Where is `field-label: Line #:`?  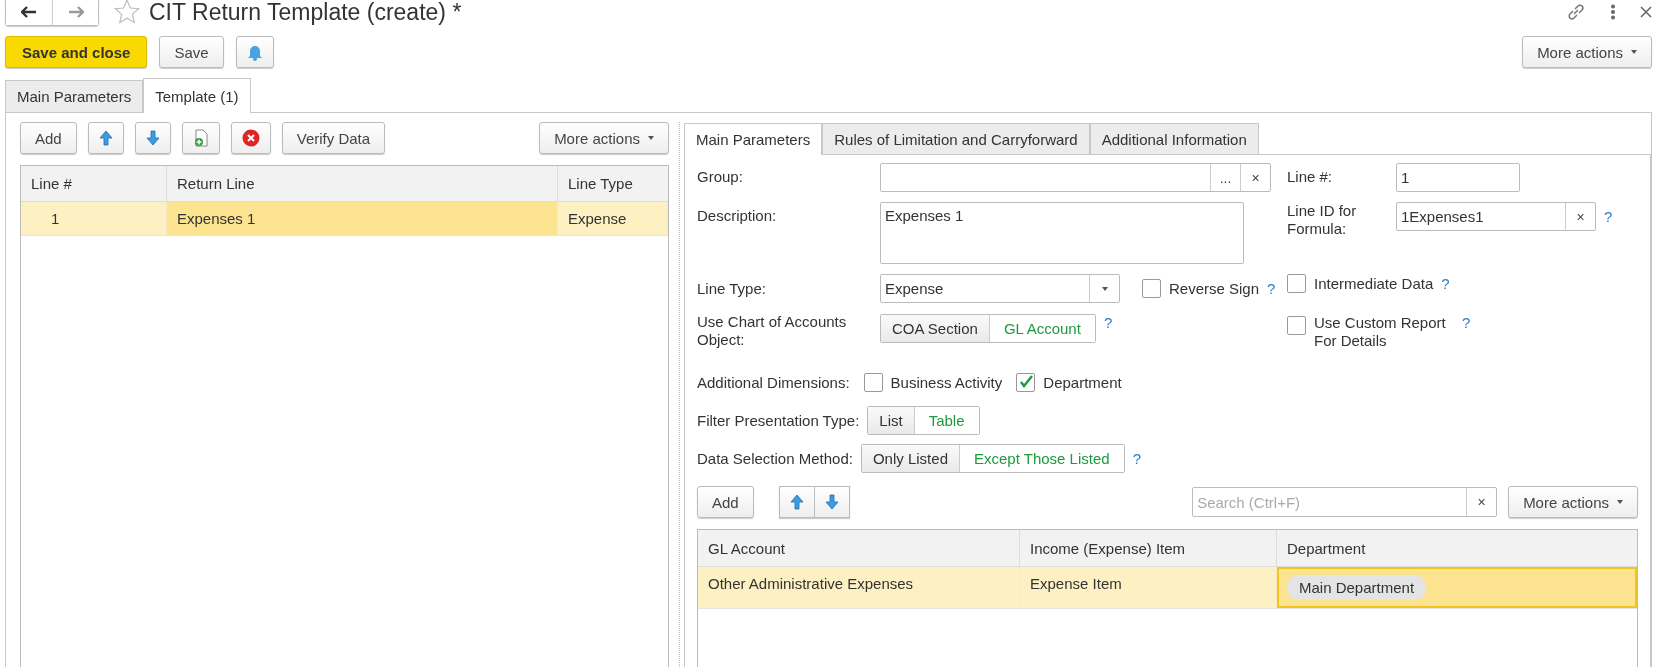
field-label: Line #: is located at coordinates (1310, 176).